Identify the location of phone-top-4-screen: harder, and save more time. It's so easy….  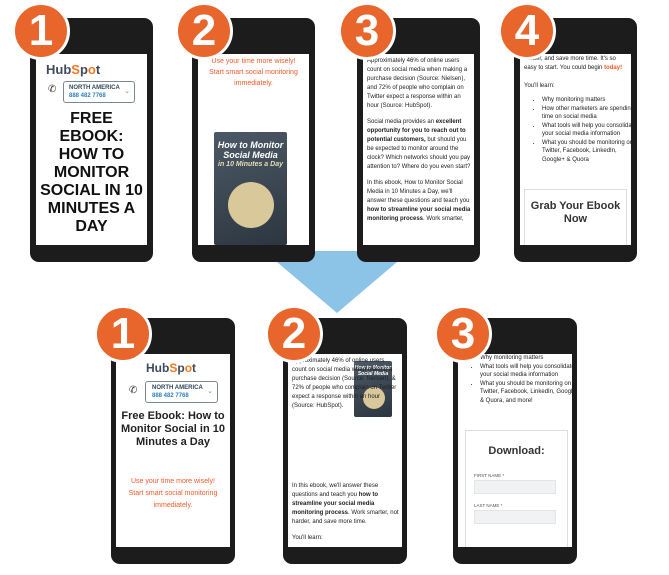
(575, 149).